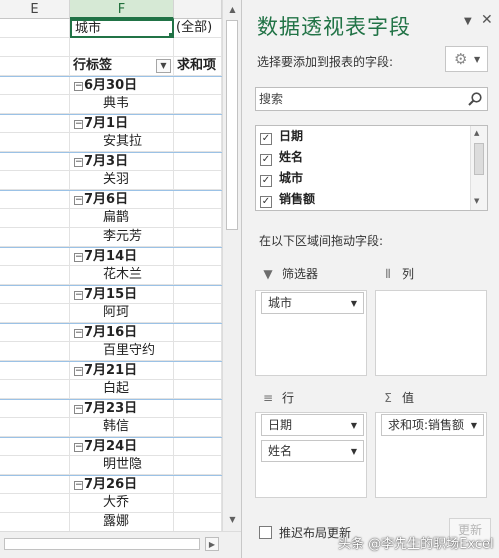 This screenshot has height=558, width=499. Describe the element at coordinates (432, 425) in the screenshot. I see `value-field-sales-sum: 求和项:销售额 ▼` at that location.